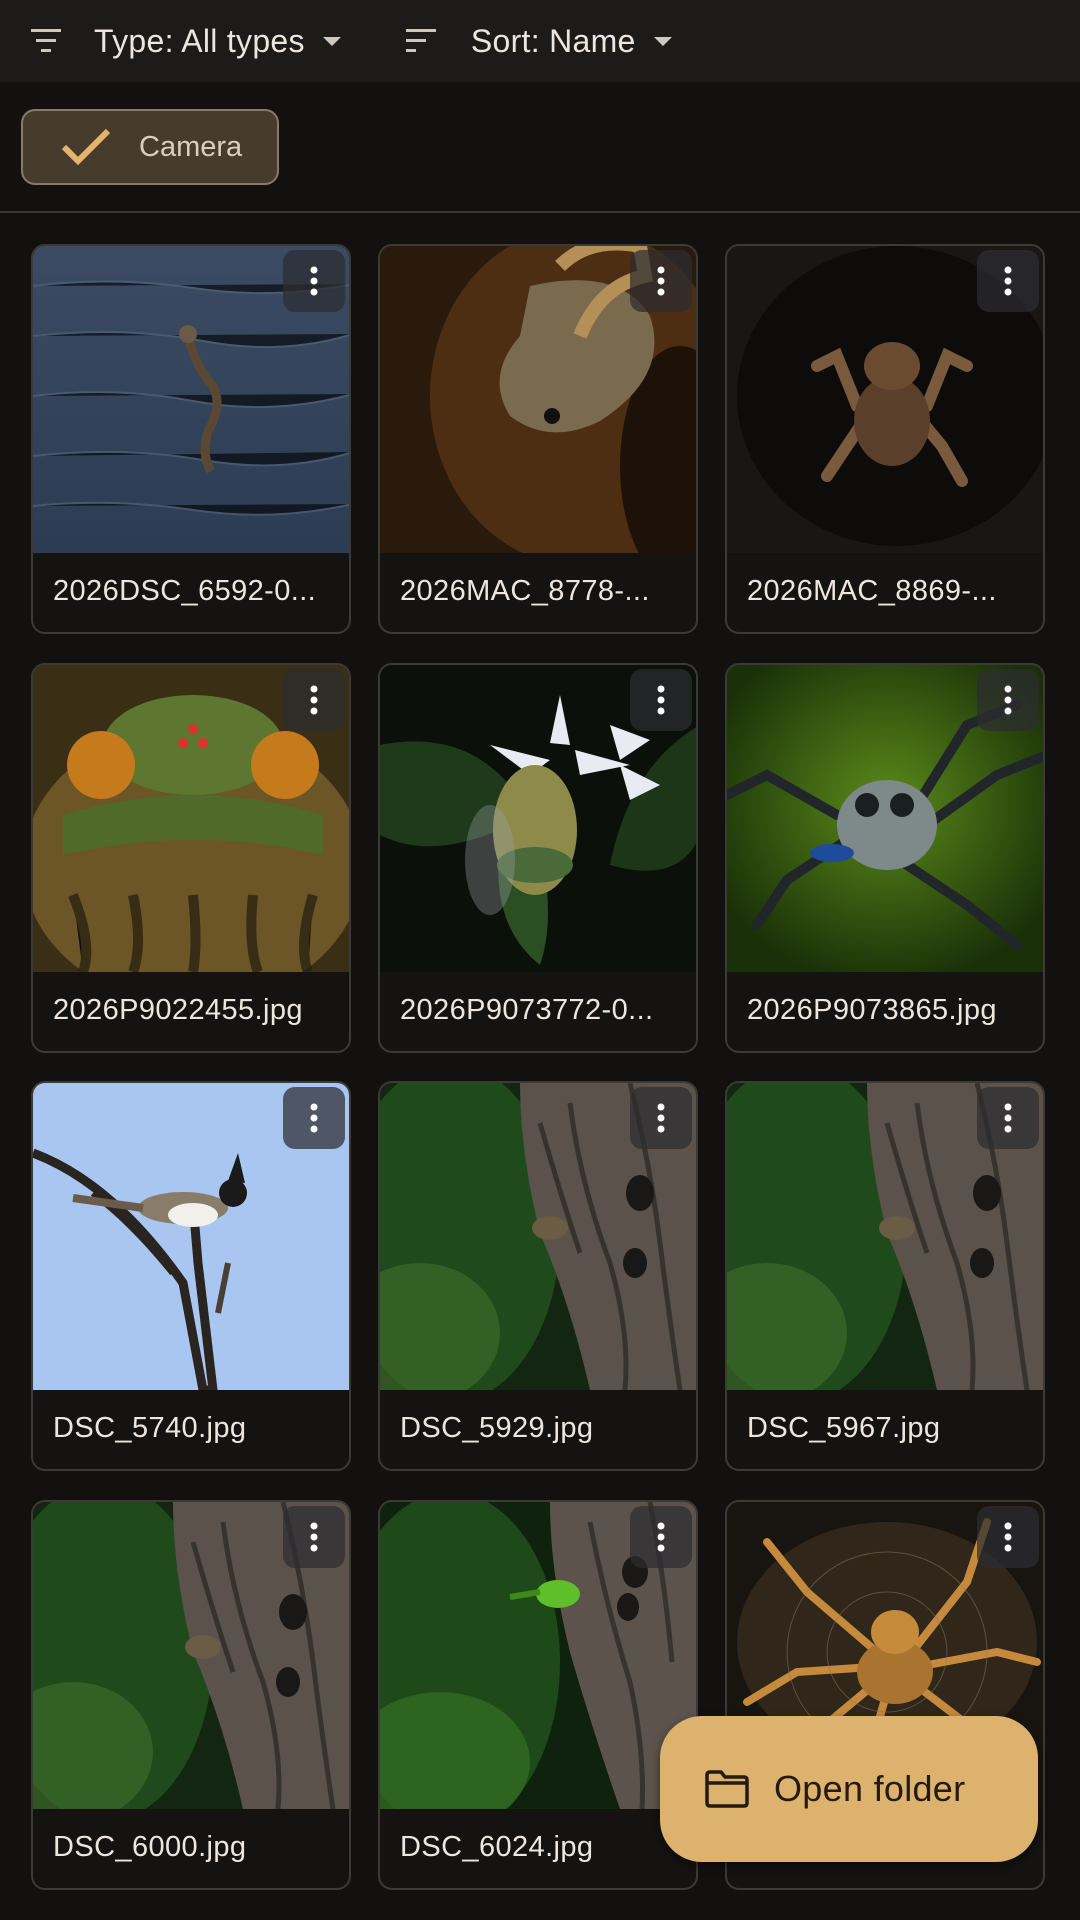 This screenshot has width=1080, height=1920. Describe the element at coordinates (497, 1847) in the screenshot. I see `file-name: DSC_6024.jpg` at that location.